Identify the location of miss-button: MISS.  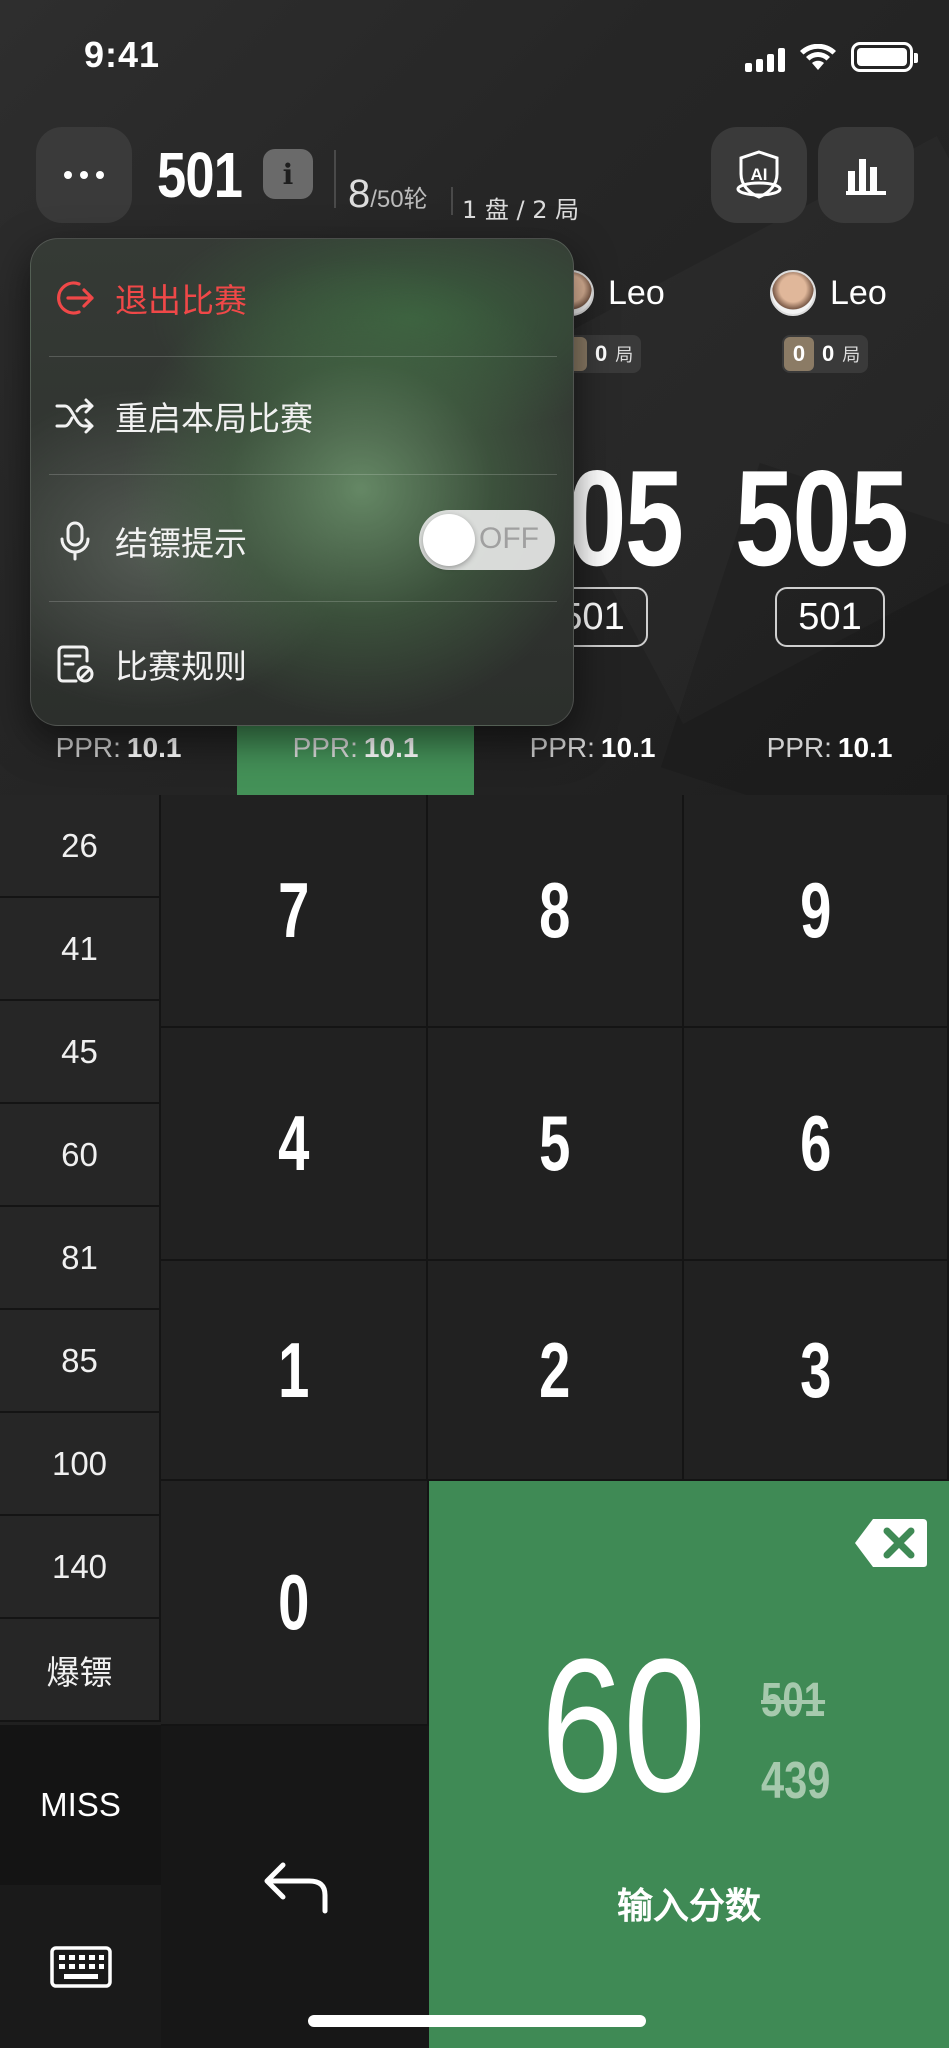
(80, 1805).